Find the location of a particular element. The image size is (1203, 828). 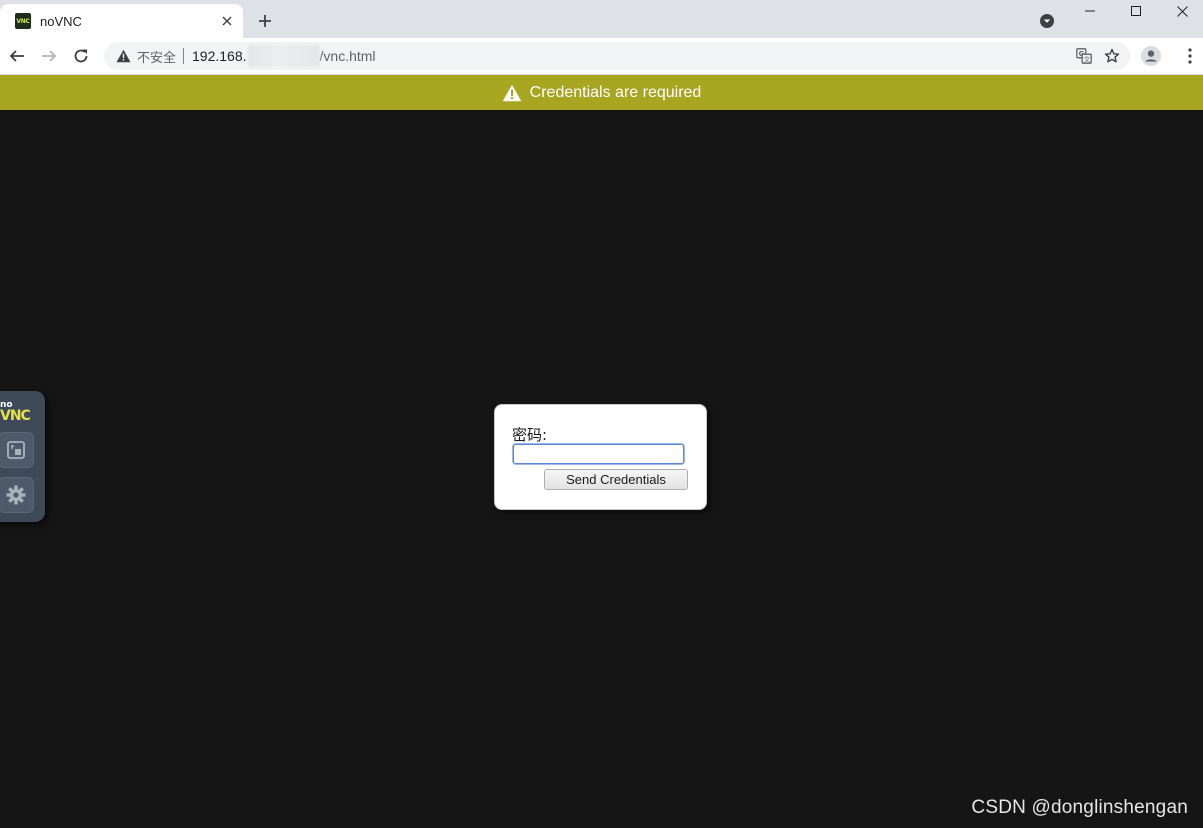

status-message: Credentials are required is located at coordinates (615, 92).